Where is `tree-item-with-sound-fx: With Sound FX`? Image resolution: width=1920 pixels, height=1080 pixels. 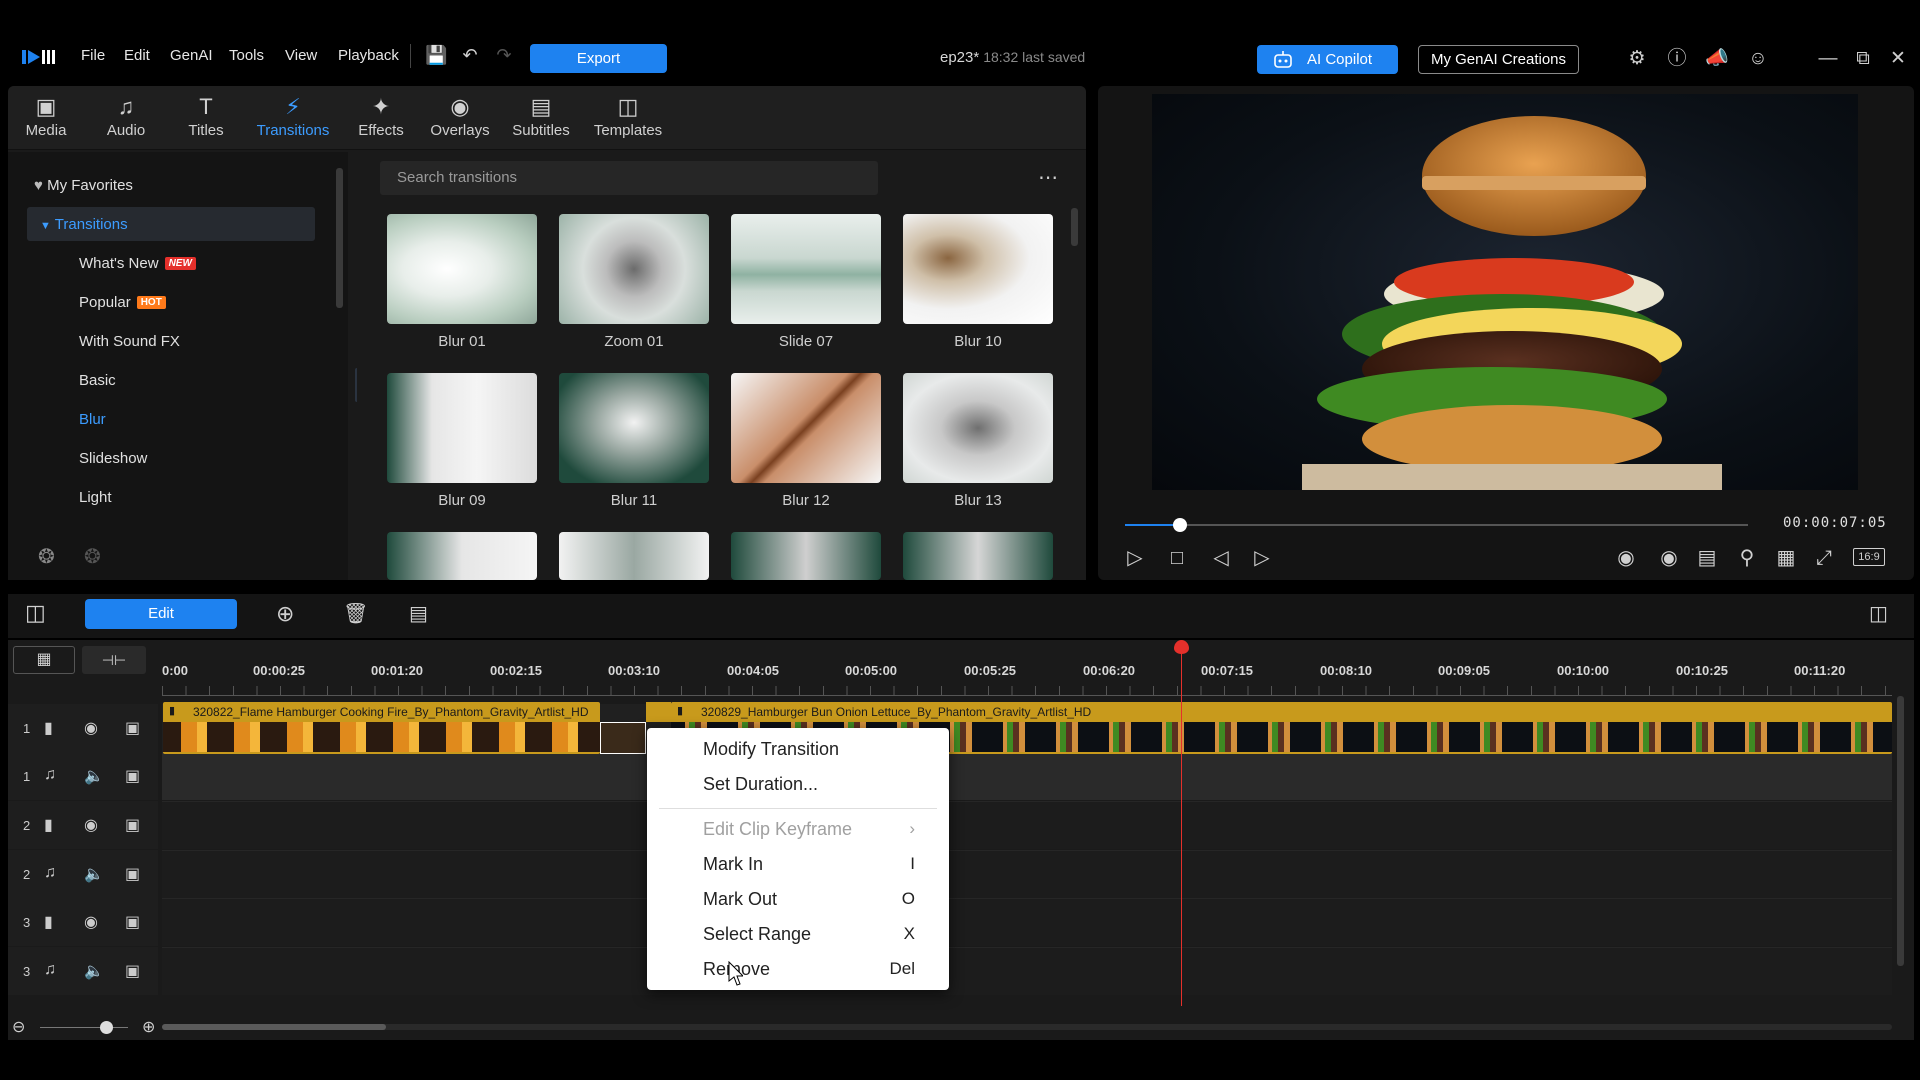
tree-item-with-sound-fx: With Sound FX is located at coordinates (129, 341).